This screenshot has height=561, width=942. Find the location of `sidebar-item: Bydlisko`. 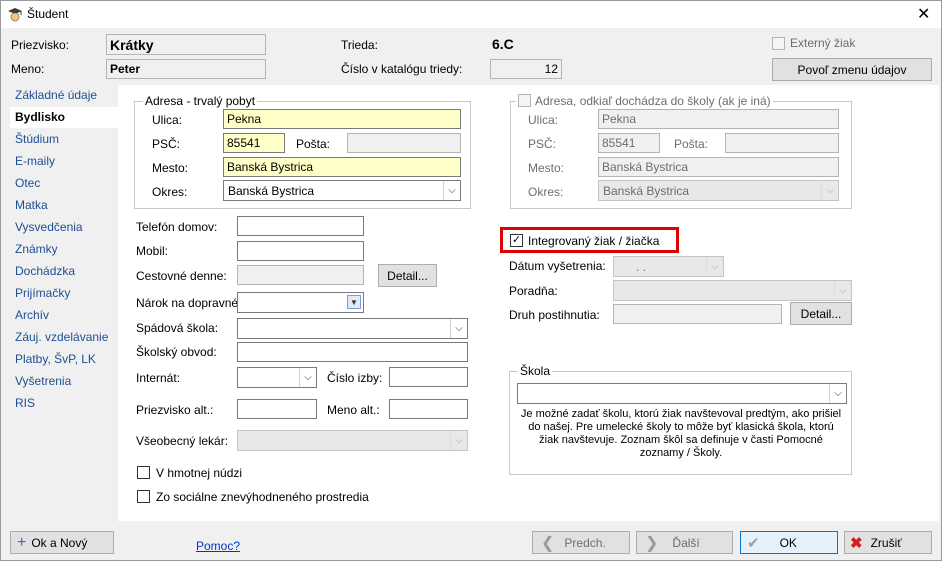

sidebar-item: Bydlisko is located at coordinates (64, 117).